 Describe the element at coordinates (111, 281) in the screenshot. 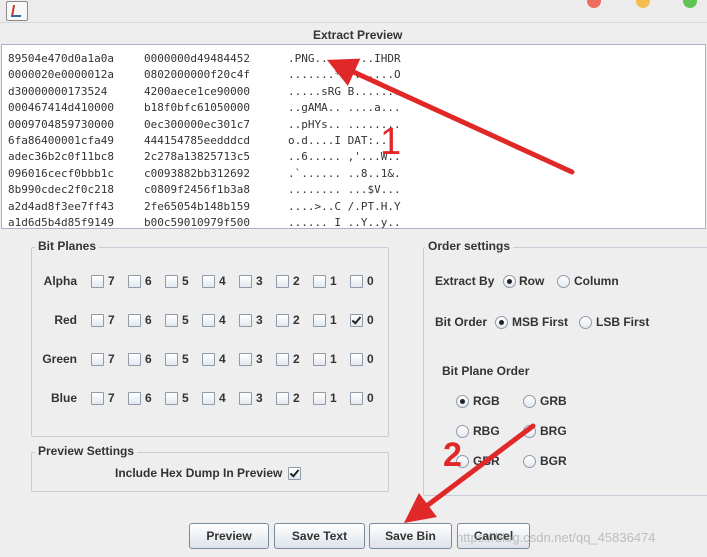

I see `bit-number-label: 7` at that location.